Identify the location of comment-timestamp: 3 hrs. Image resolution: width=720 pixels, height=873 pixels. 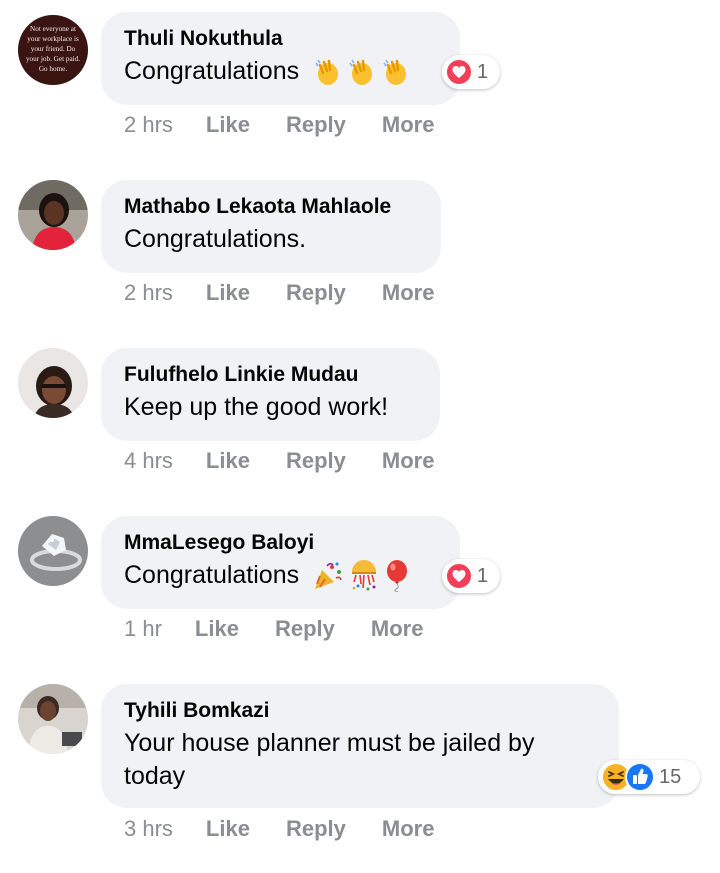
(148, 829).